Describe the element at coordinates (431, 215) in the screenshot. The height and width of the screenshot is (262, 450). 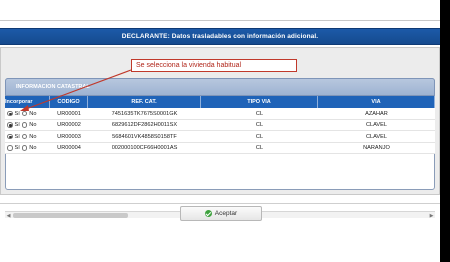
I see `scroll-right-icon: ▶` at that location.